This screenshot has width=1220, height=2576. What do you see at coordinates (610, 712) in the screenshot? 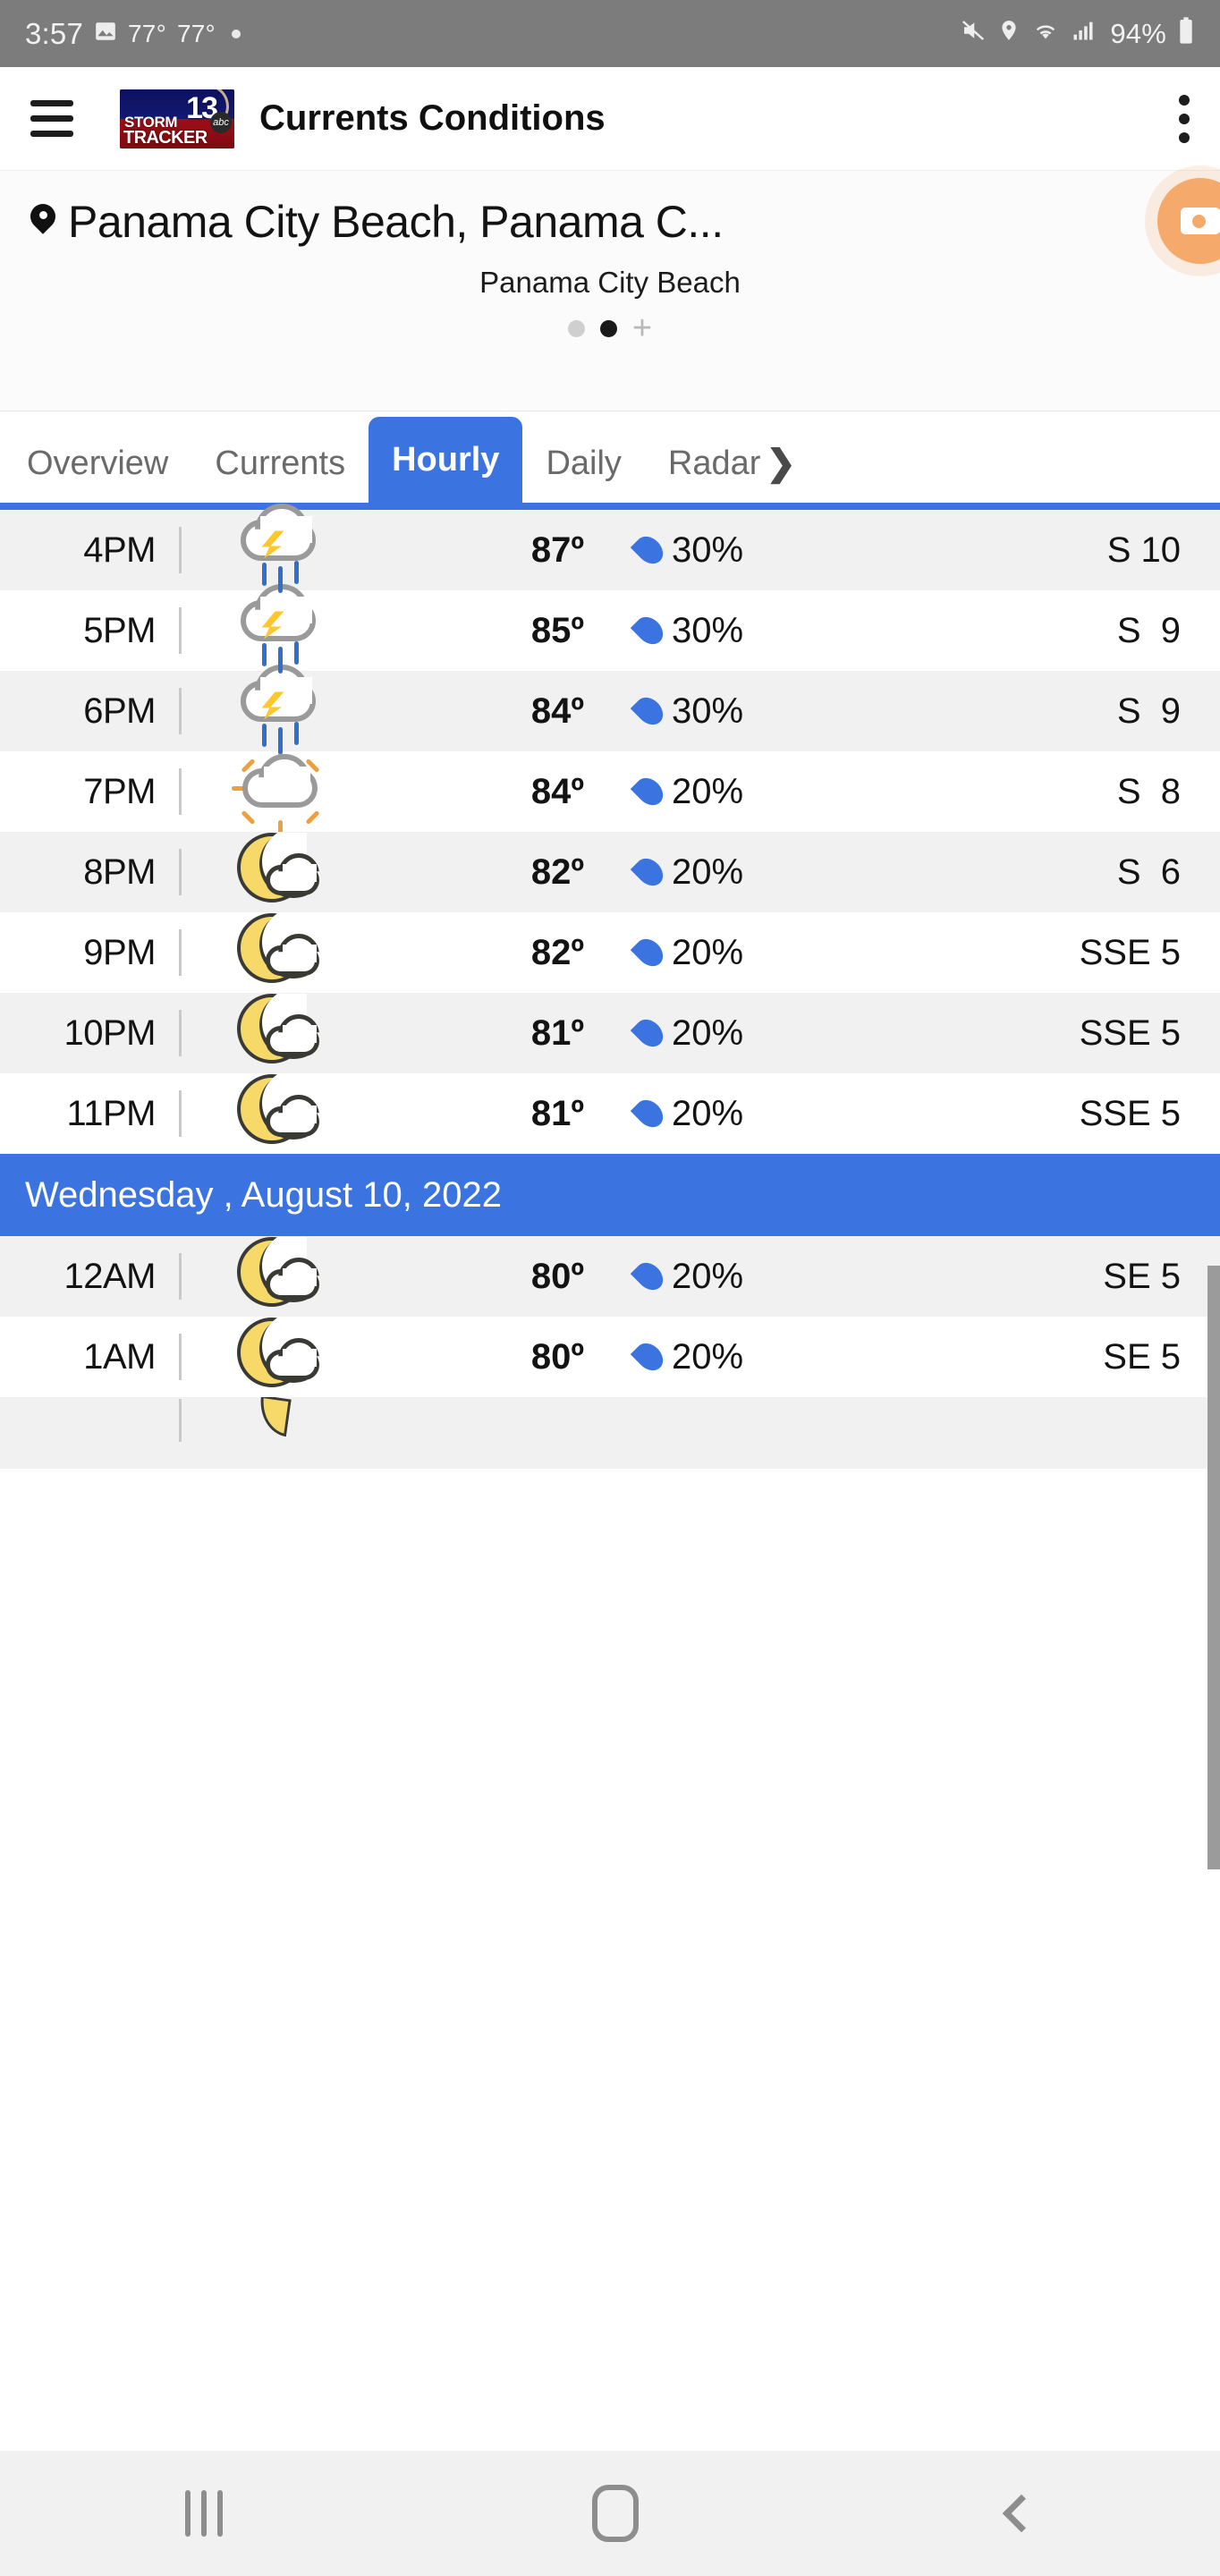
I see `table-row: 6PM 84º 30% S 9` at bounding box center [610, 712].